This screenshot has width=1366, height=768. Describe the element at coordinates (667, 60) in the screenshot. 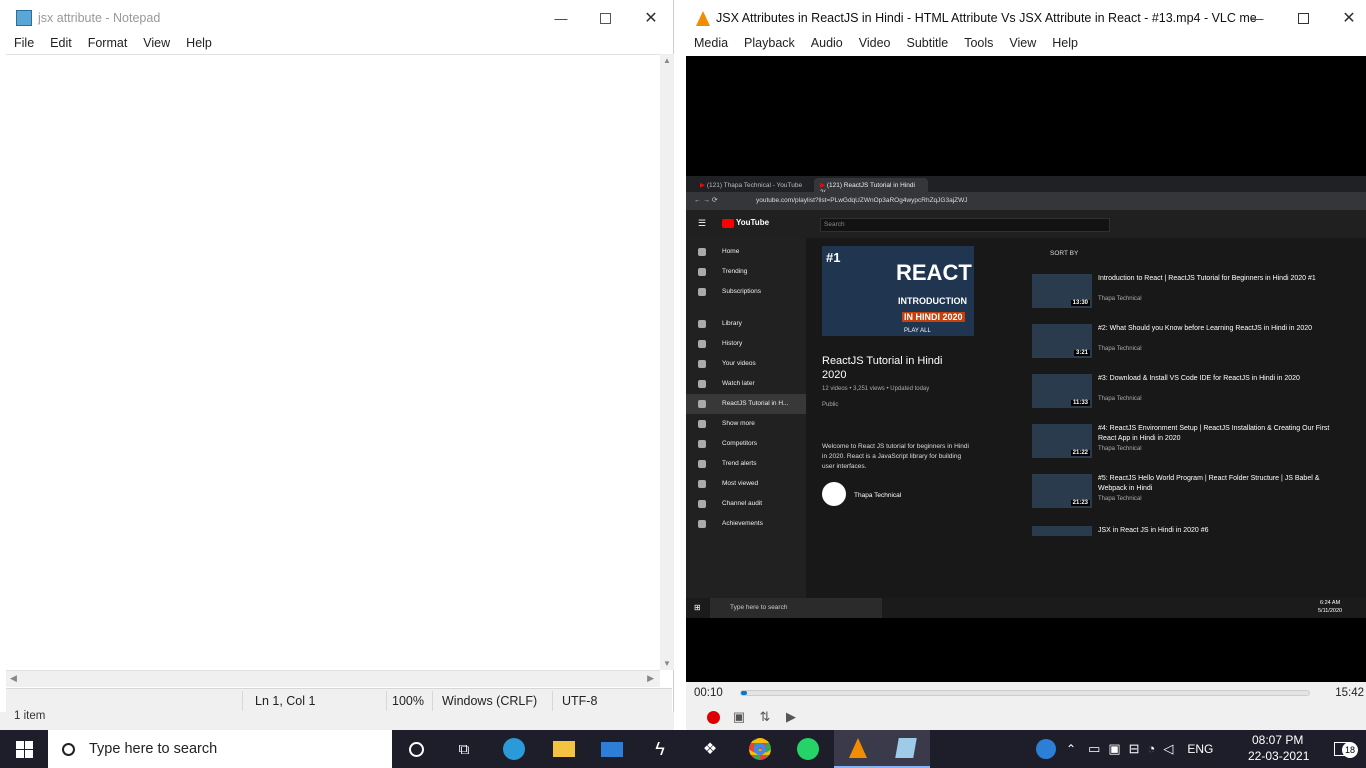

I see `scroll-up-icon: ▲` at that location.